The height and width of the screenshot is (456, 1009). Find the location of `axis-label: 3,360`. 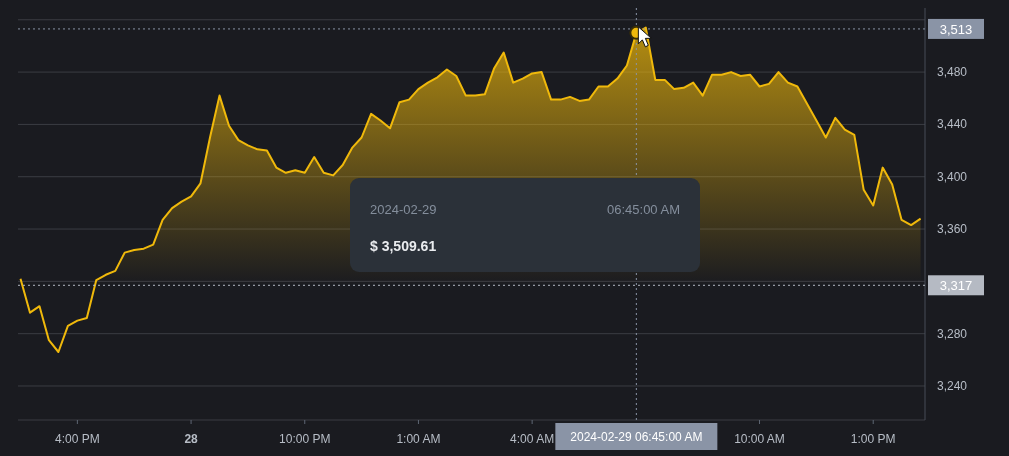

axis-label: 3,360 is located at coordinates (952, 229).